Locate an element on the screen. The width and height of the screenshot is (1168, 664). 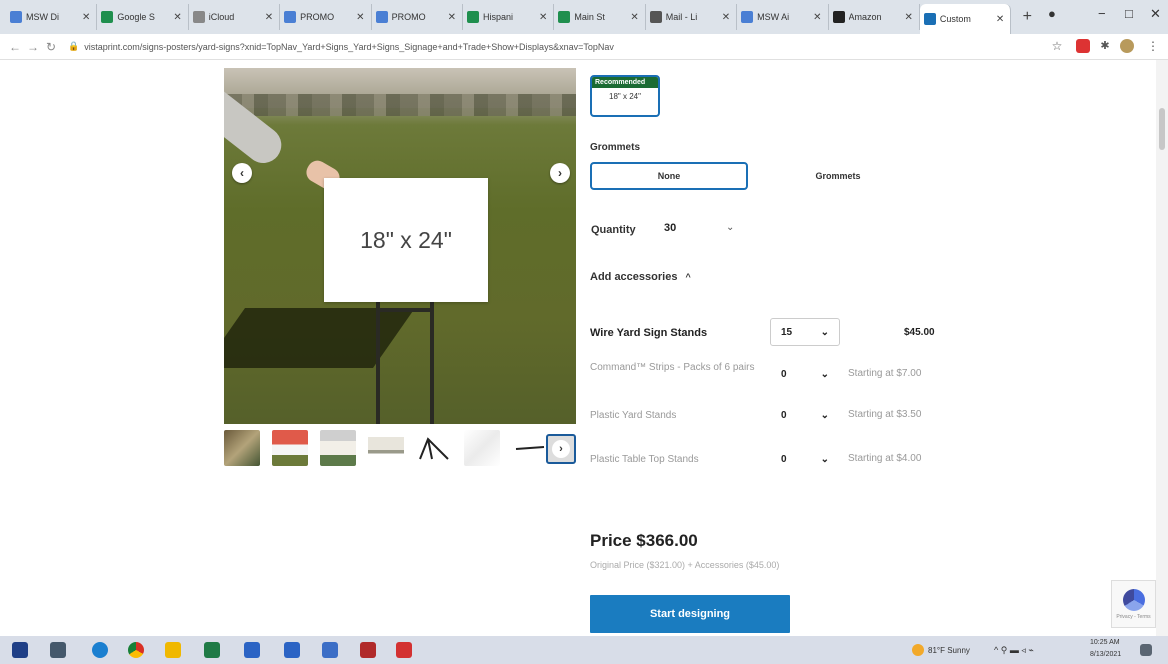
thumb-white-sign is located at coordinates (386, 448).